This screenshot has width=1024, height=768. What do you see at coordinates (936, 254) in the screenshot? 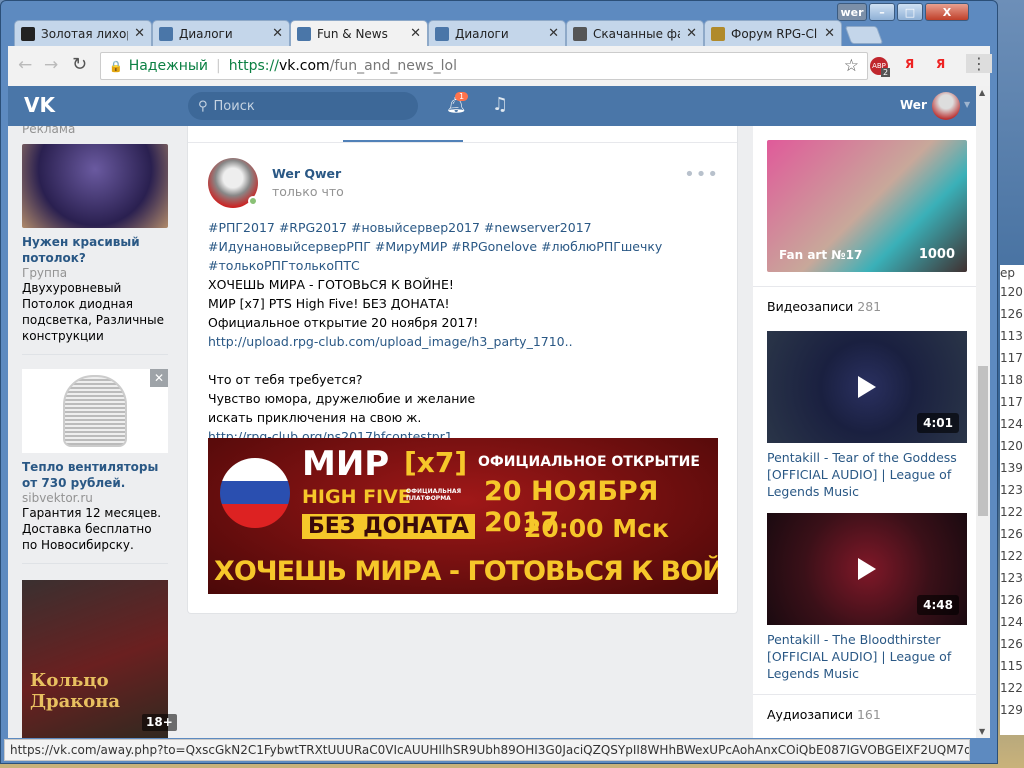
I see `album-count: 1000` at bounding box center [936, 254].